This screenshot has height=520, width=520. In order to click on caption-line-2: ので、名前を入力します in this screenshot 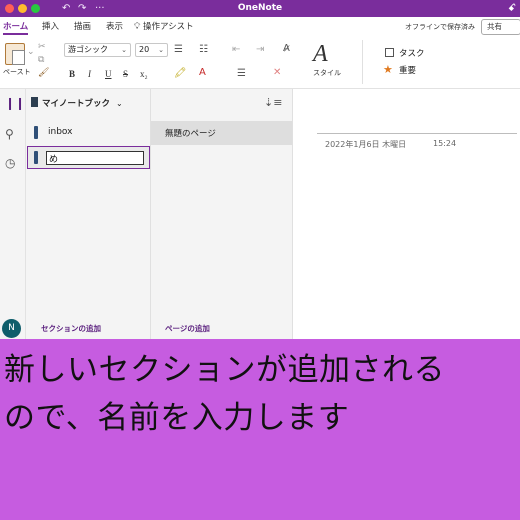, I will do `click(177, 418)`.